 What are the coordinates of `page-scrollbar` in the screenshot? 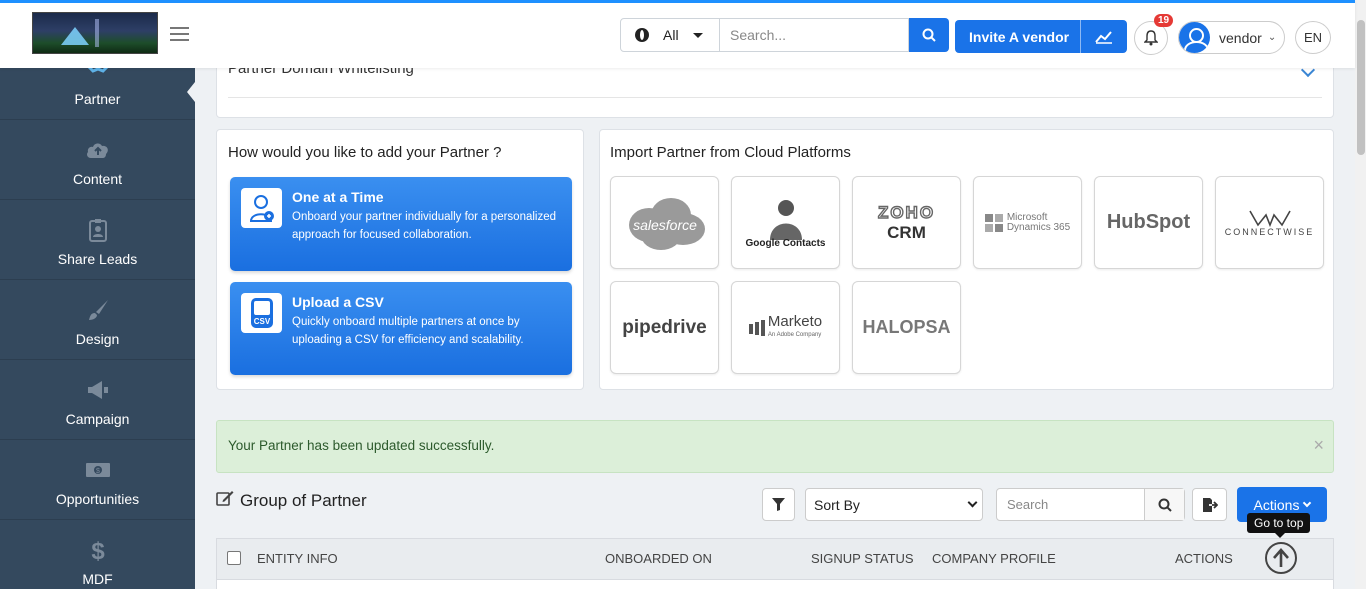 It's located at (1360, 294).